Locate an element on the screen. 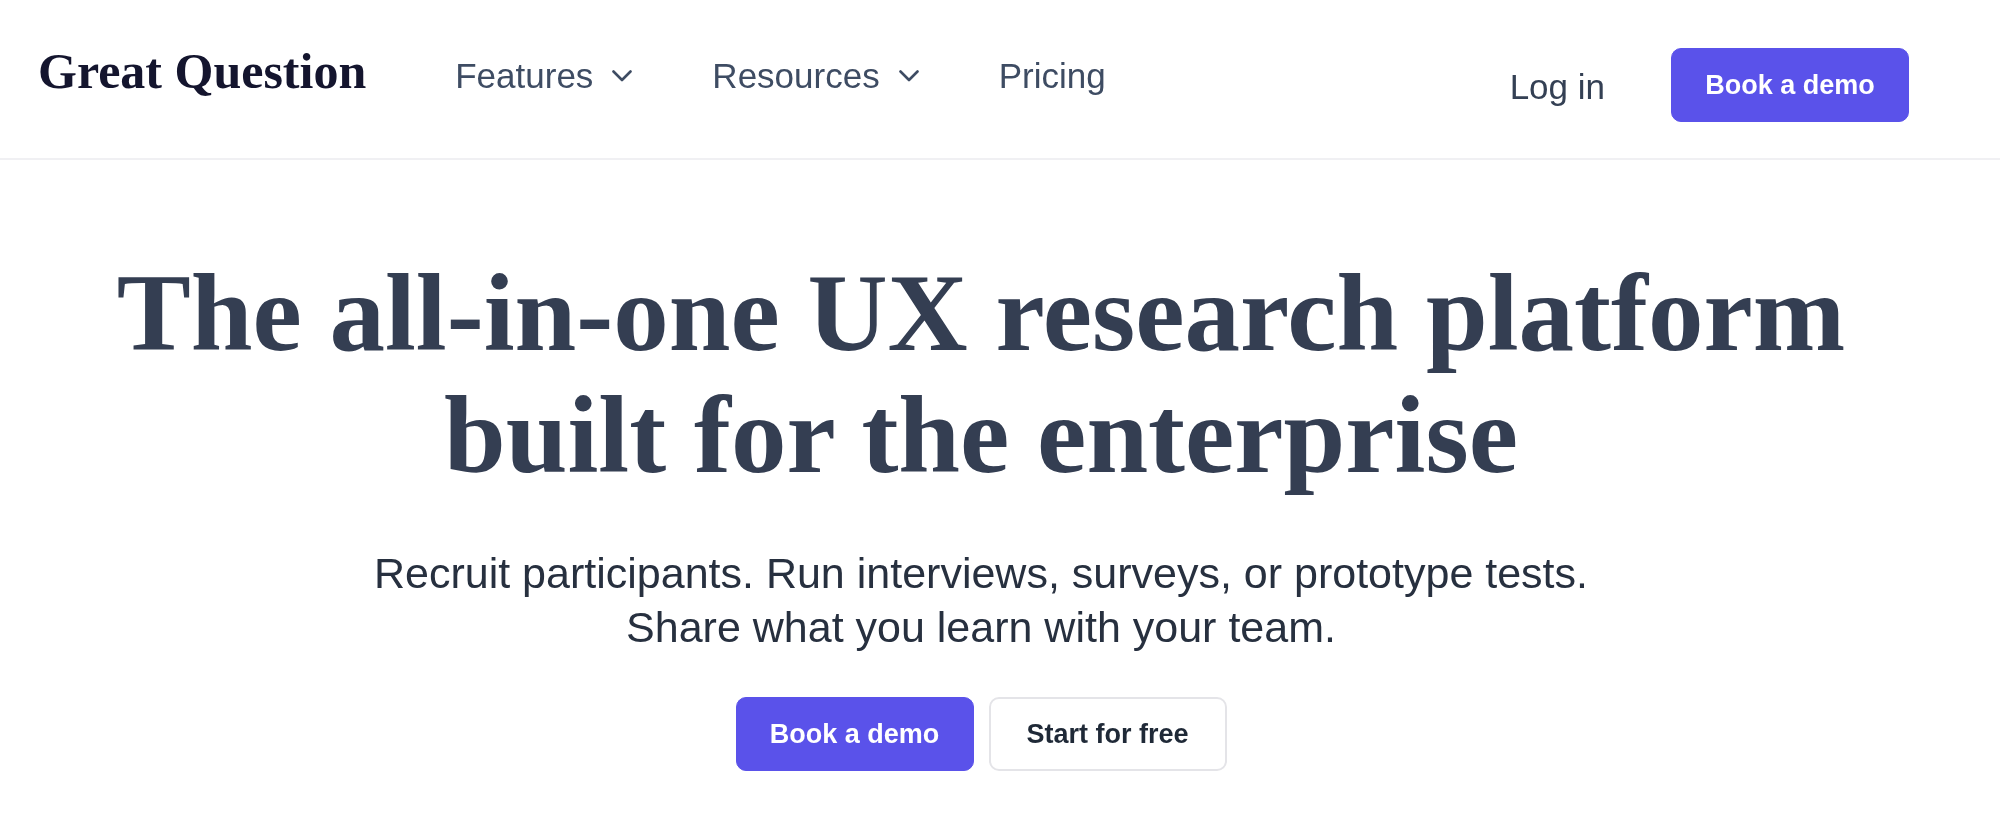 This screenshot has width=2000, height=840. start-free-button: Start for free is located at coordinates (1107, 734).